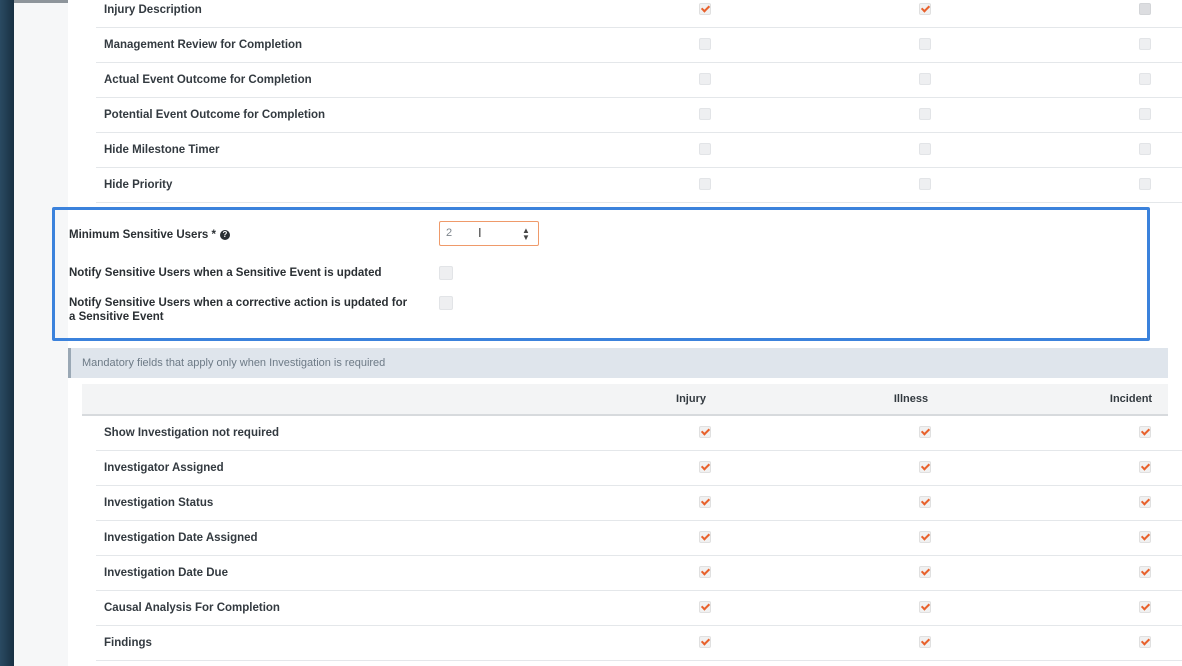 The height and width of the screenshot is (666, 1182). Describe the element at coordinates (639, 468) in the screenshot. I see `table-row: Investigator Assigned` at that location.